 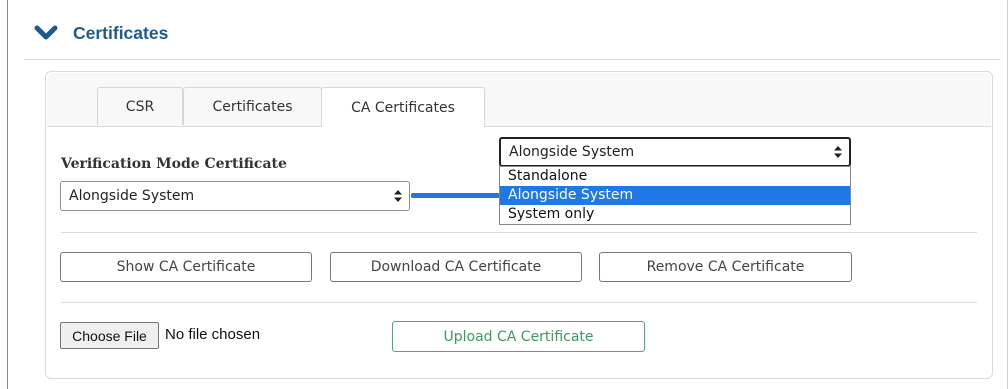 I want to click on tab-label: CSR, so click(x=140, y=106).